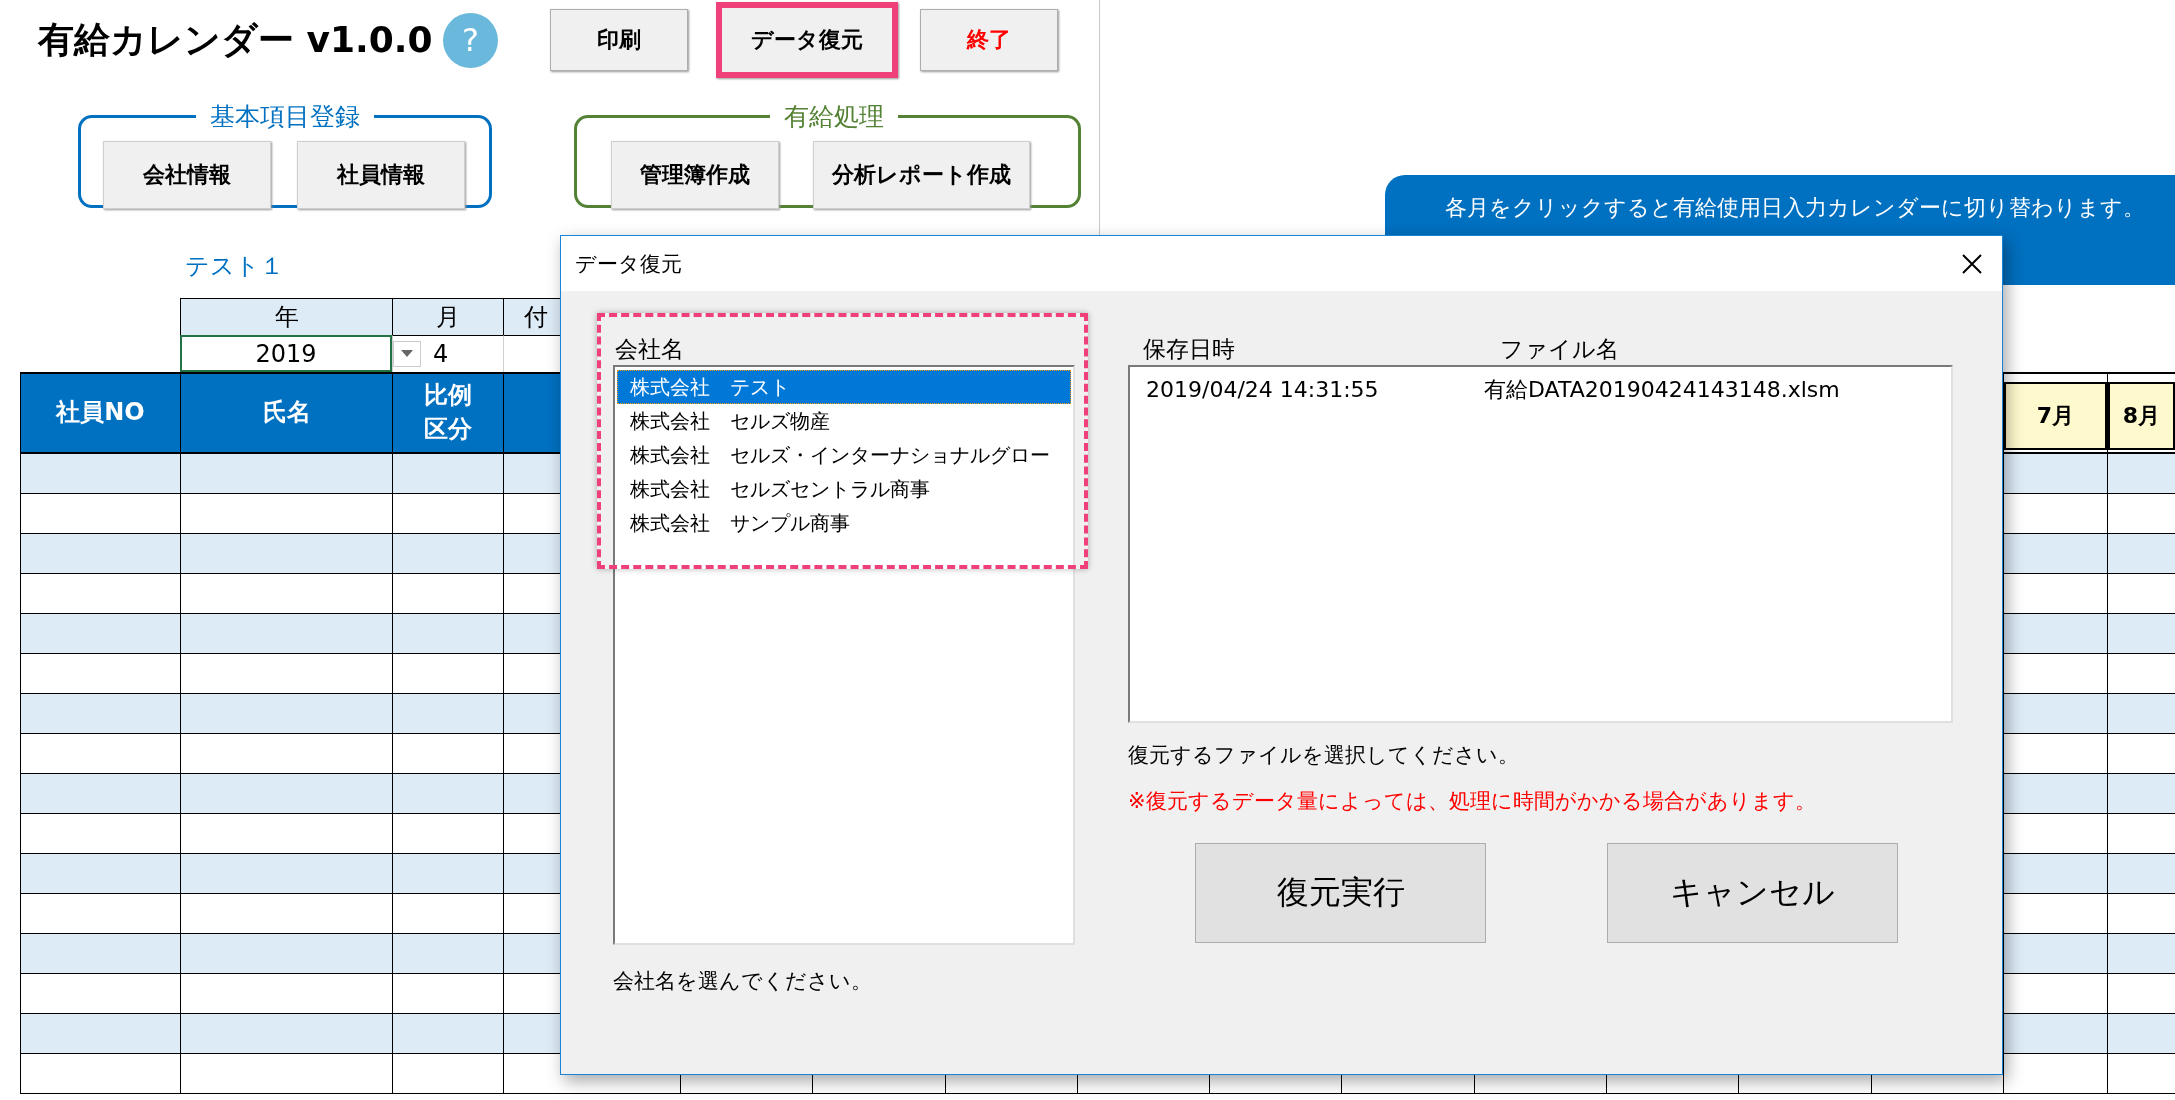 The width and height of the screenshot is (2175, 1100). Describe the element at coordinates (286, 353) in the screenshot. I see `year-cell: 2019` at that location.